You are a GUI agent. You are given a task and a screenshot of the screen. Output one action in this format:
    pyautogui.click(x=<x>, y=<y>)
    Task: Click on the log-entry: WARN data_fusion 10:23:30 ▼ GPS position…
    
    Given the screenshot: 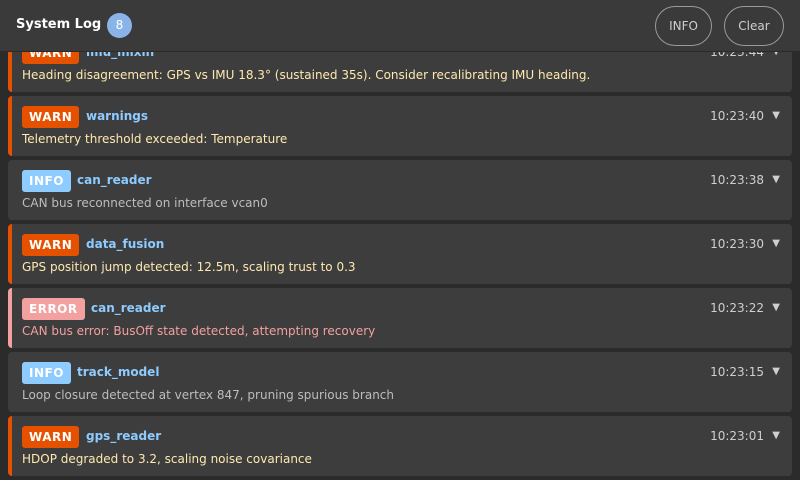 What is the action you would take?
    pyautogui.click(x=400, y=254)
    